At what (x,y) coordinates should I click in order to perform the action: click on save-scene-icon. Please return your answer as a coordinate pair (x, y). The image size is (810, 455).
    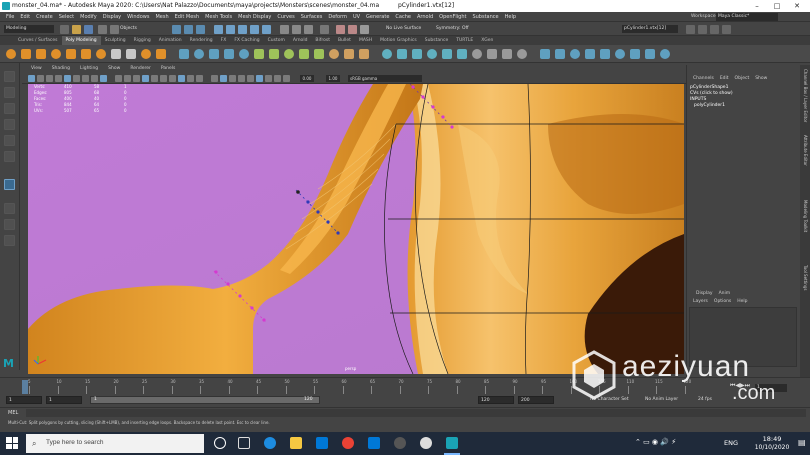
    Looking at the image, I should click on (88, 29).